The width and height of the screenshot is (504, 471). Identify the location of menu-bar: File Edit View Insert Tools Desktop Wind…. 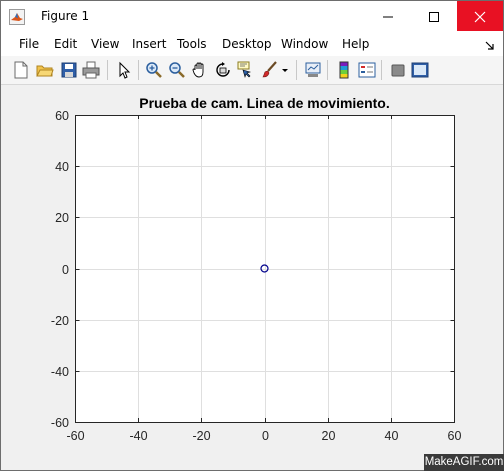
(252, 44).